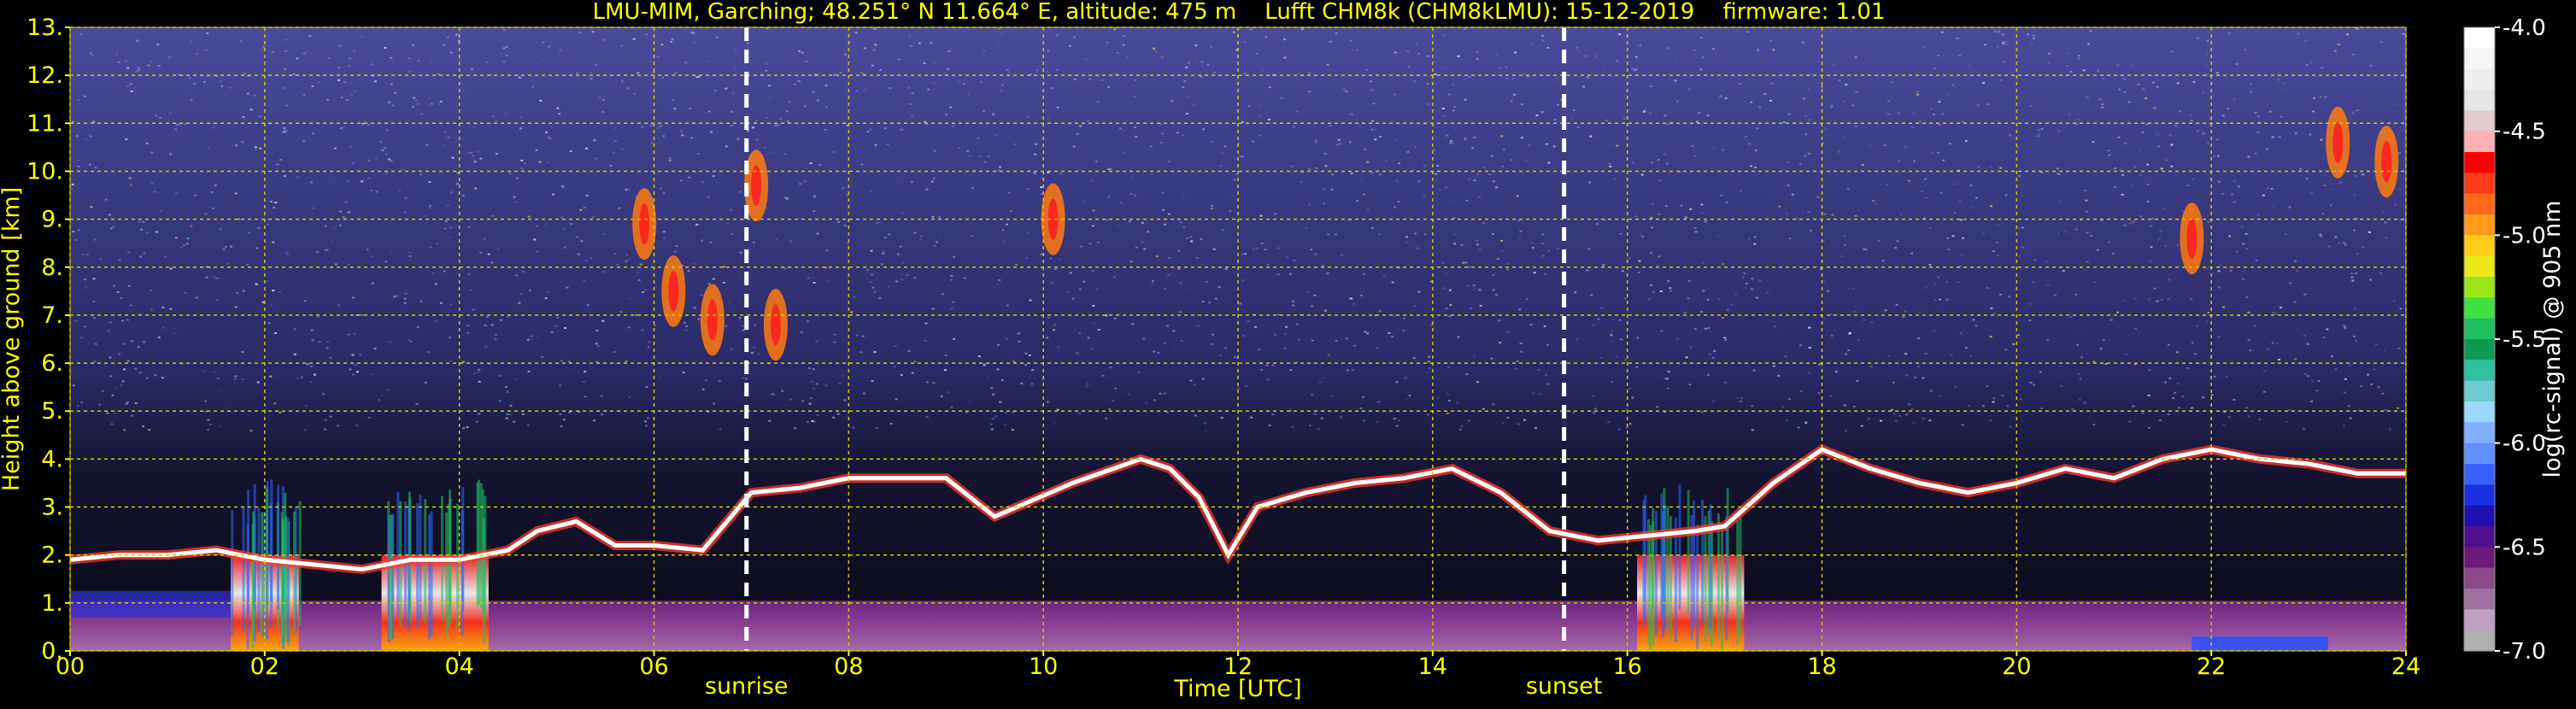  I want to click on y-tick-label: 9., so click(52, 220).